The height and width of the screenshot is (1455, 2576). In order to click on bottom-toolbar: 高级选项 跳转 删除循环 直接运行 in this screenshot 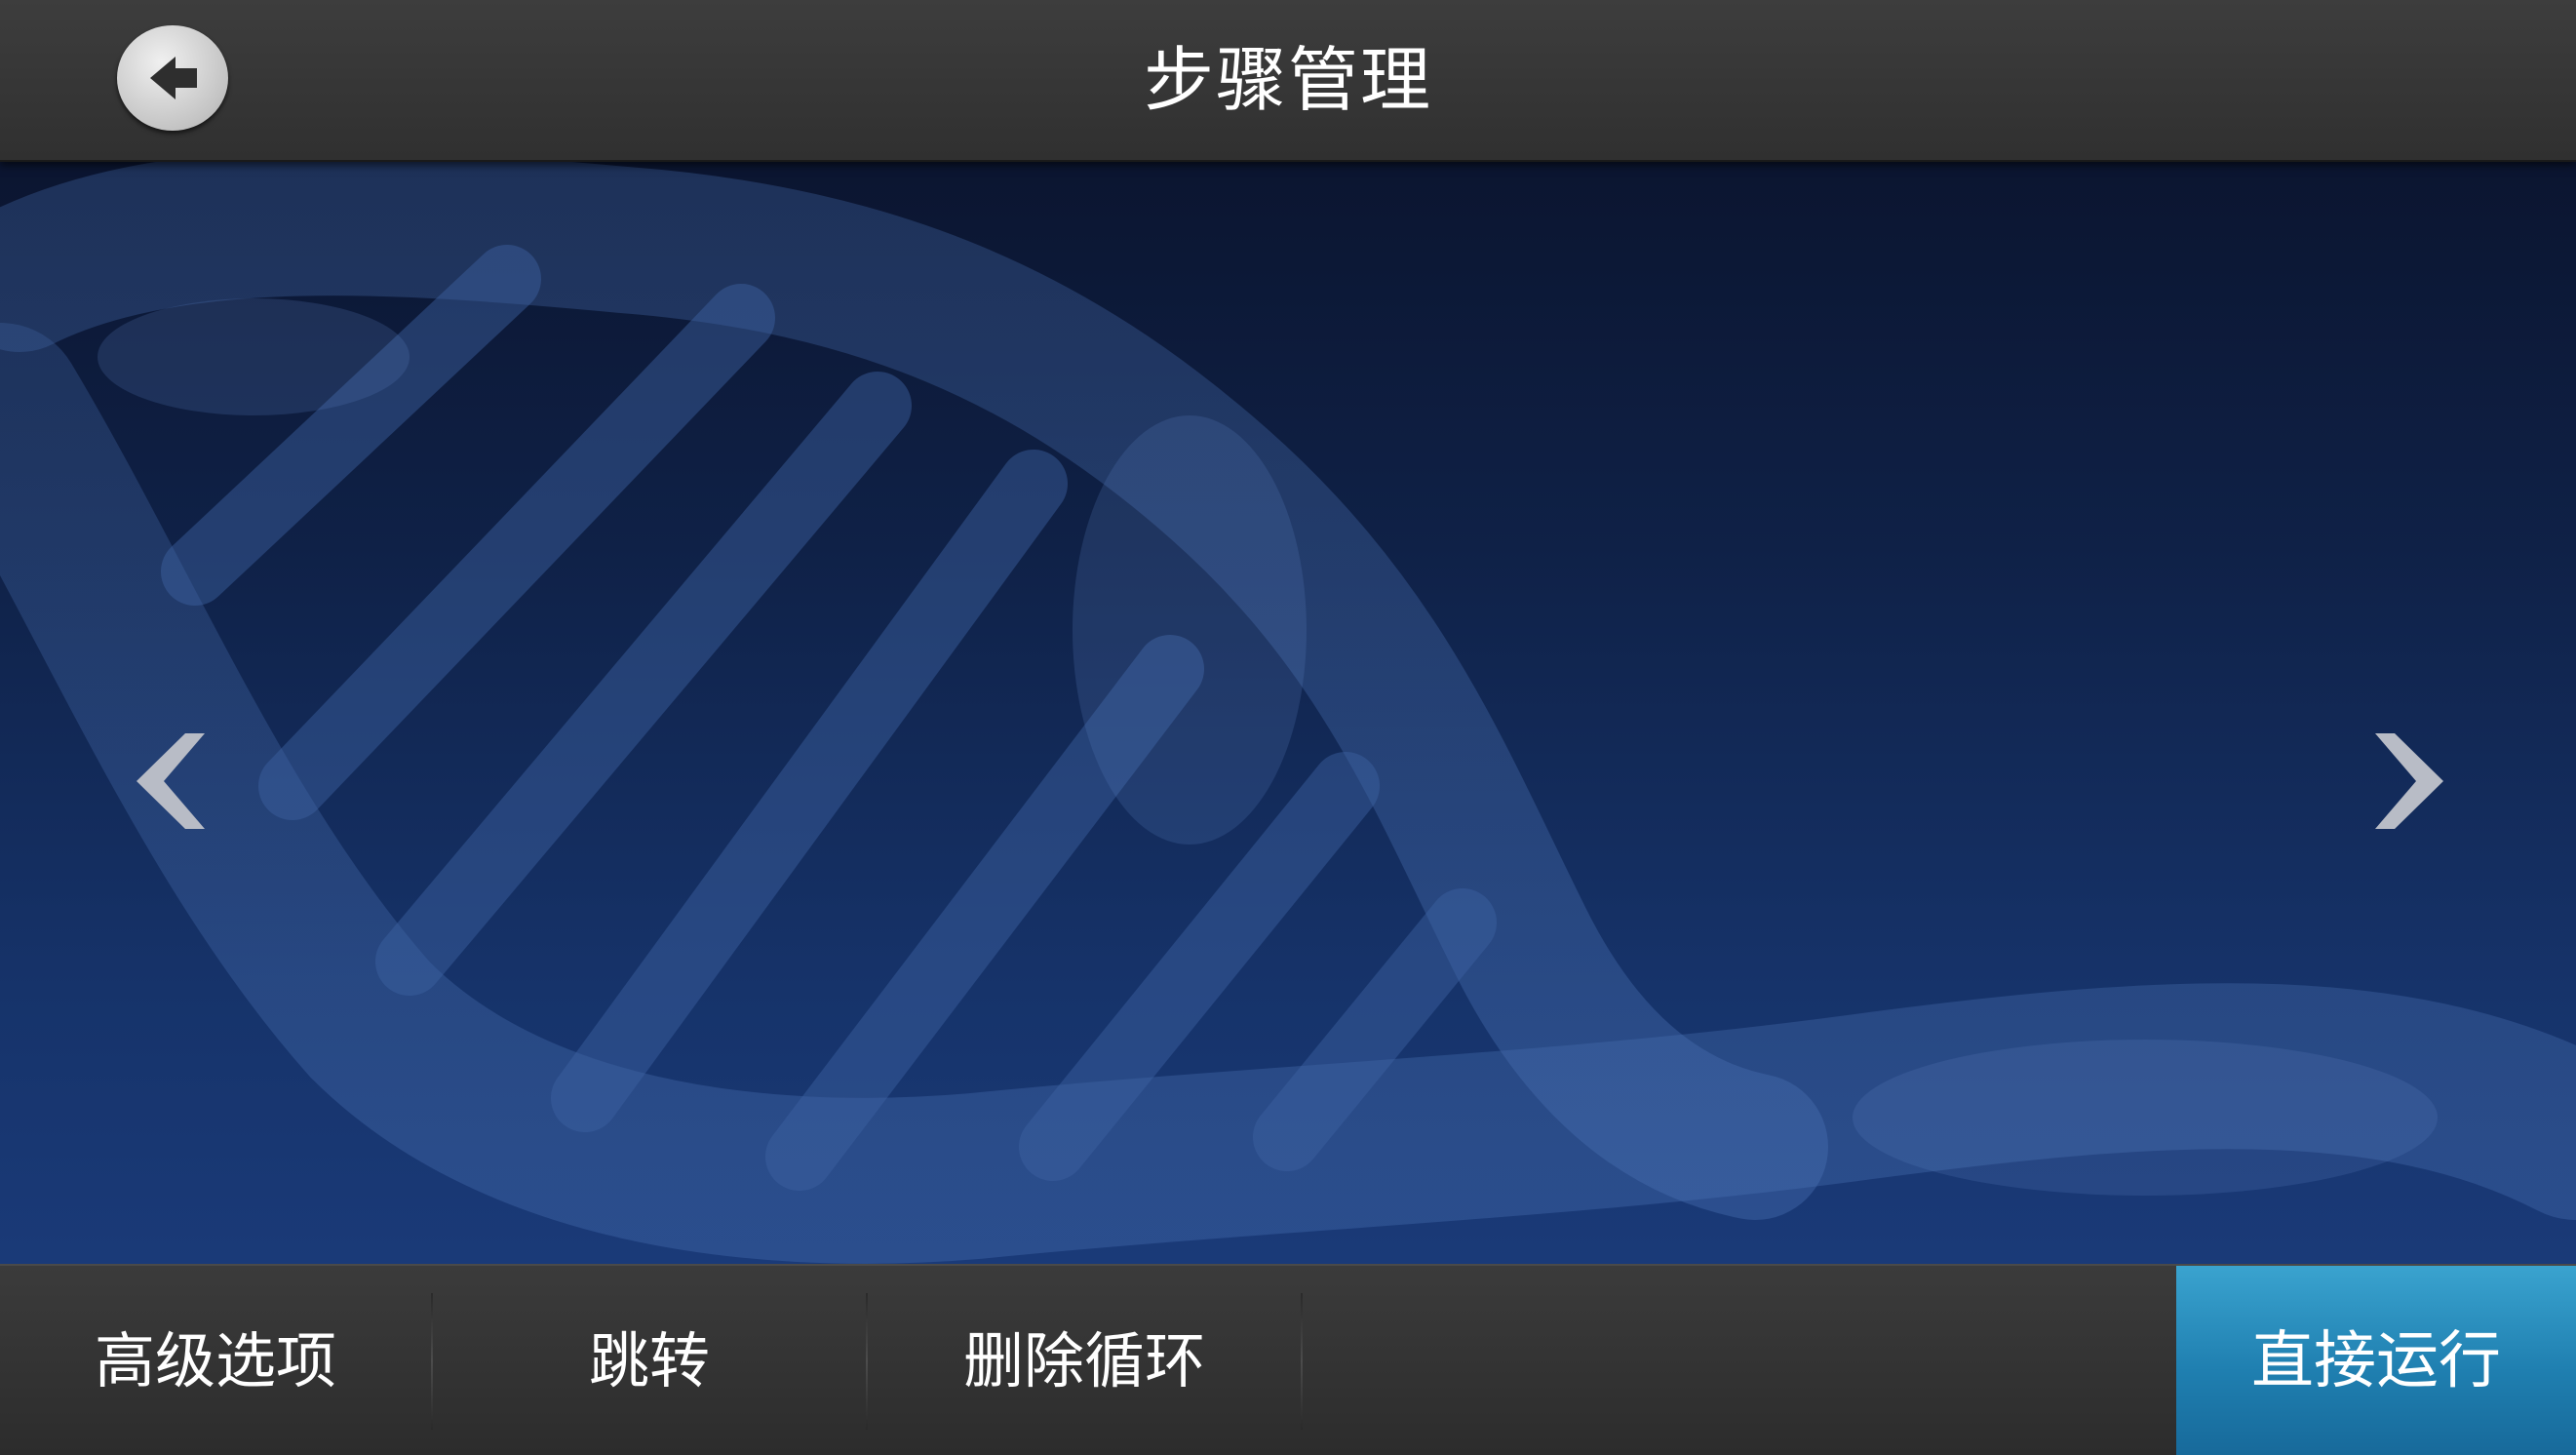, I will do `click(1288, 1359)`.